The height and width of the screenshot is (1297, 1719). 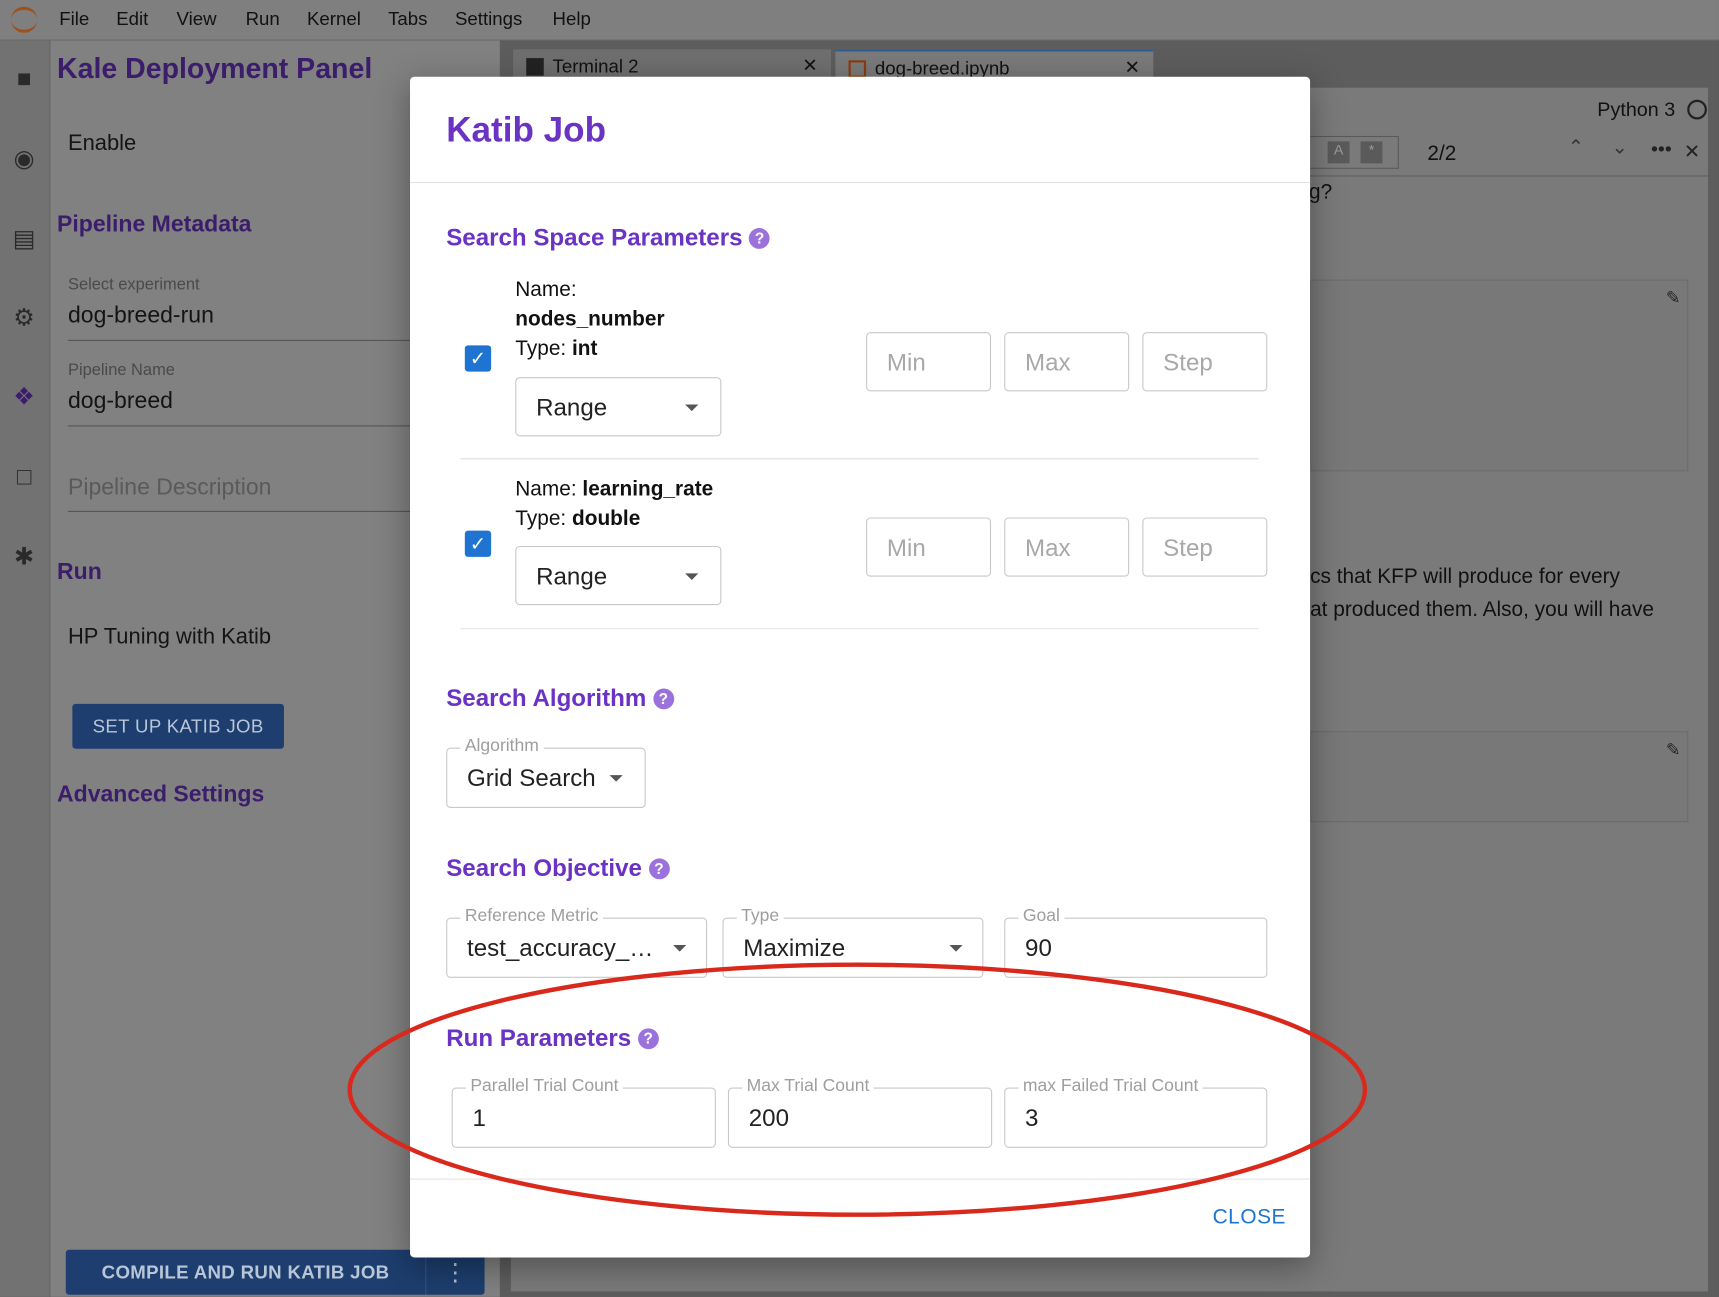 I want to click on red-highlight-ellipse, so click(x=857, y=1089).